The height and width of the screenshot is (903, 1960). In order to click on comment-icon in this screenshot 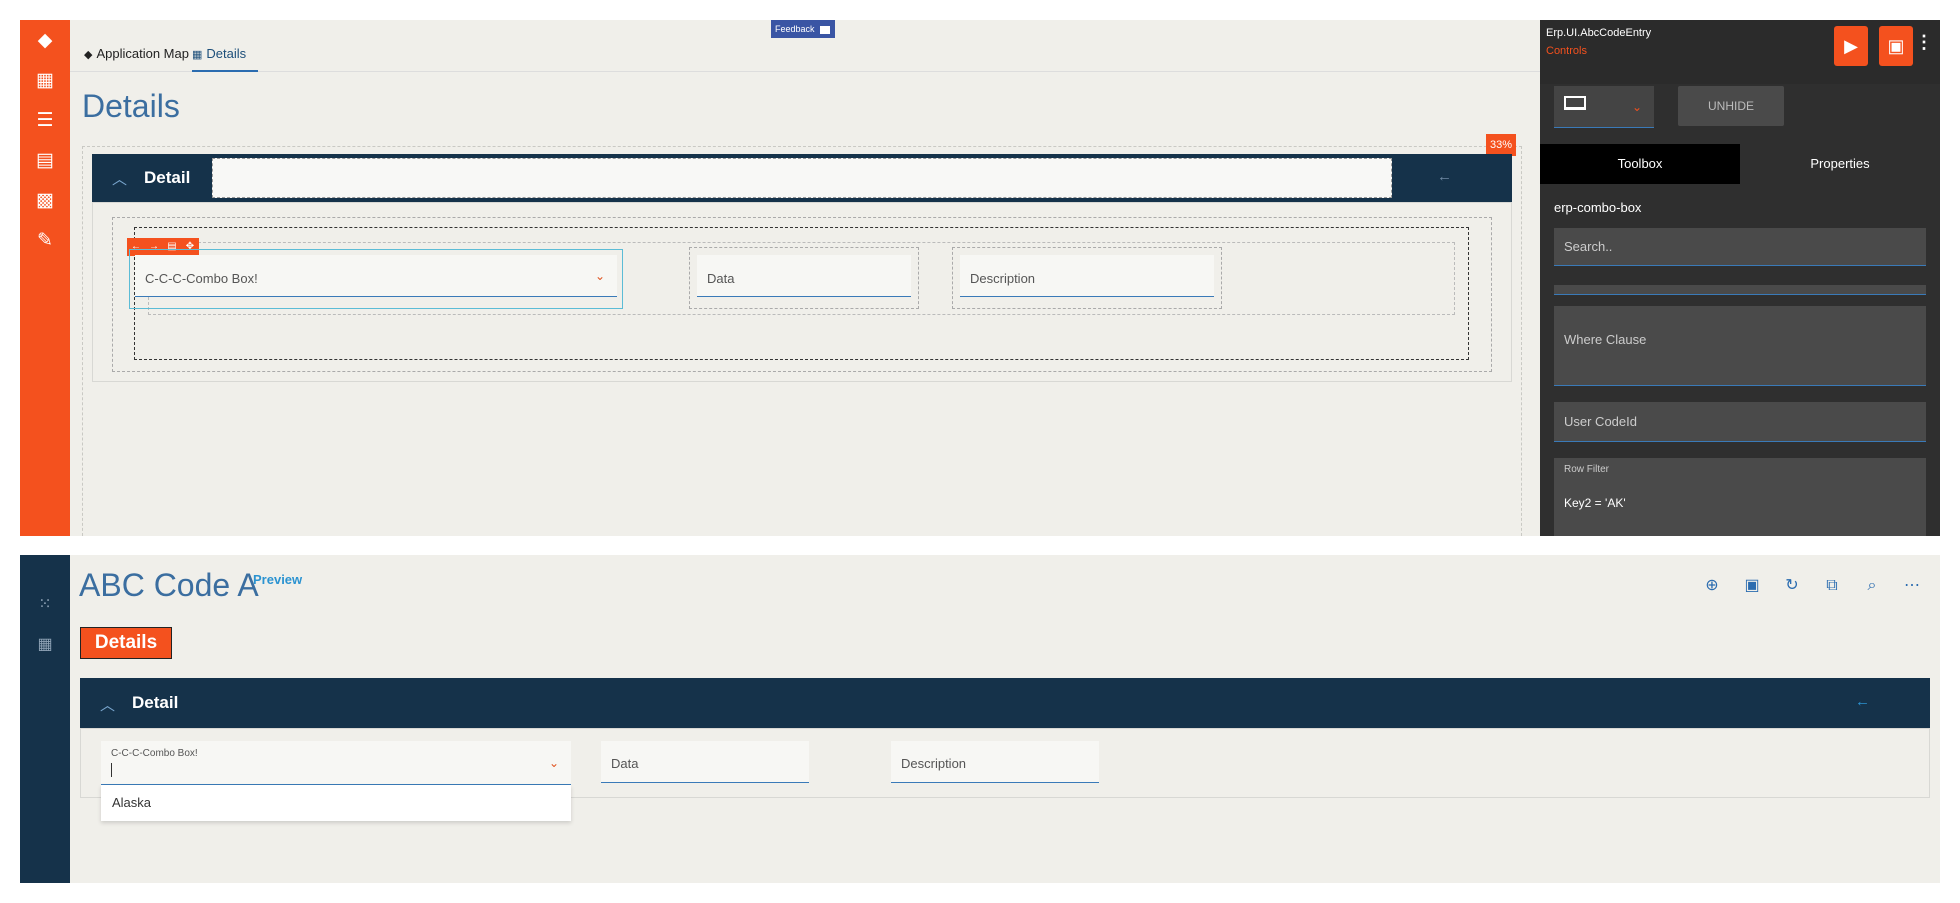, I will do `click(824, 29)`.